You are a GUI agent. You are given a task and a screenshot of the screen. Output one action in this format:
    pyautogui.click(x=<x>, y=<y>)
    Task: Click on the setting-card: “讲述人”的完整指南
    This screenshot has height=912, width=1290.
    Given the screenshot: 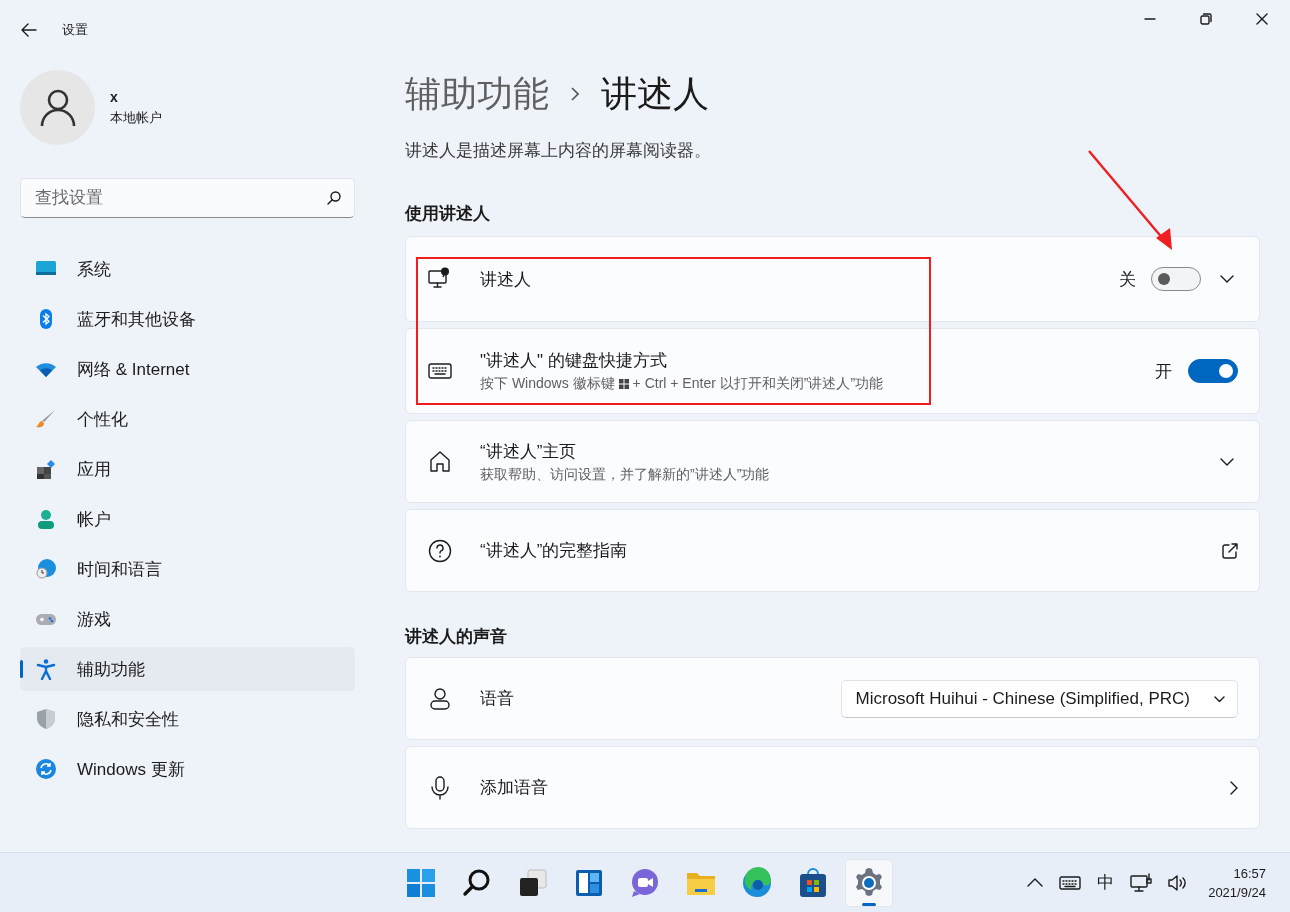 What is the action you would take?
    pyautogui.click(x=832, y=550)
    